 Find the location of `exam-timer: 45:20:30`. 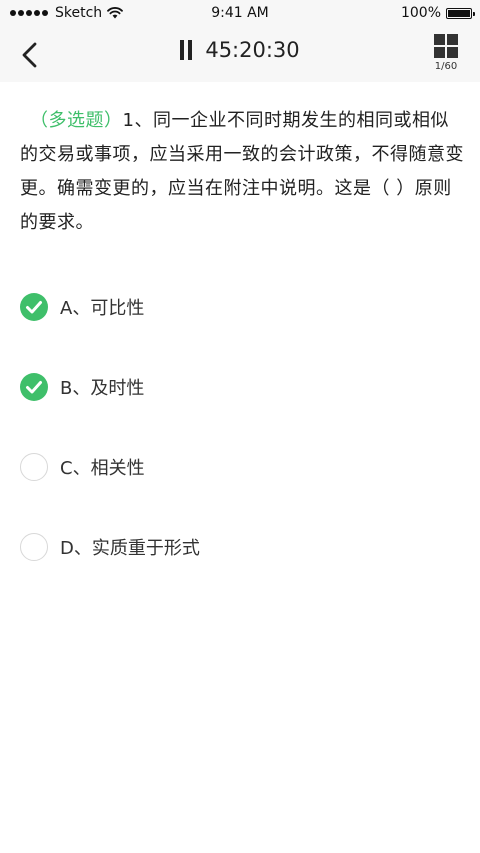

exam-timer: 45:20:30 is located at coordinates (240, 51).